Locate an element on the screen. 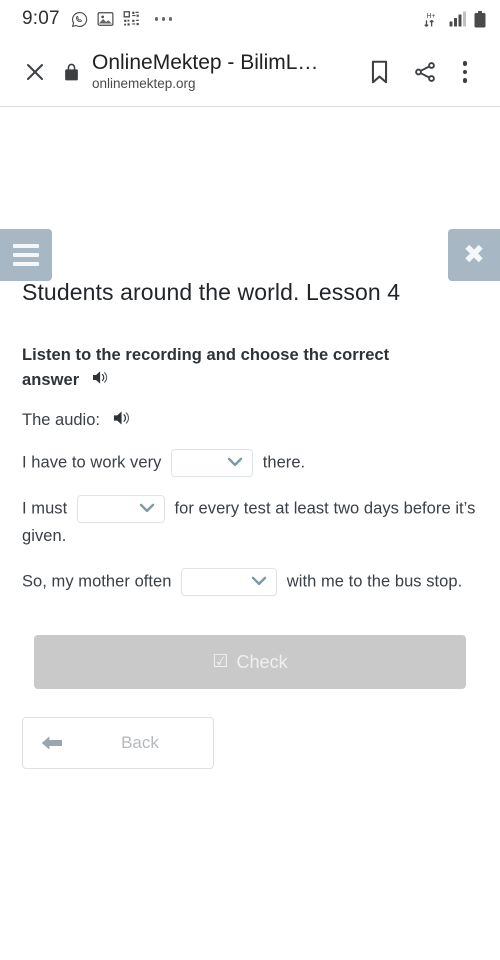 The height and width of the screenshot is (960, 500). close-lesson-button: ✖ is located at coordinates (474, 255).